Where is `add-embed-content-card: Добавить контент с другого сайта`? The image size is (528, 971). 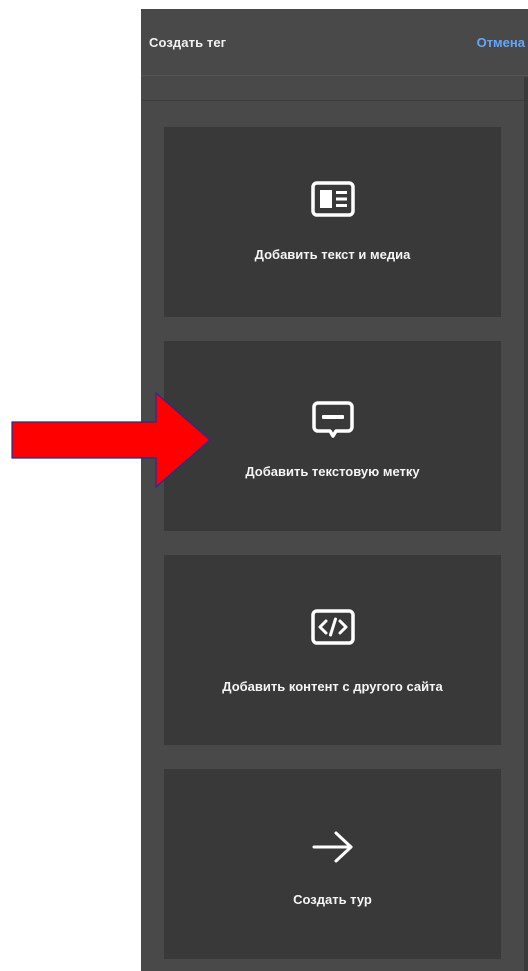
add-embed-content-card: Добавить контент с другого сайта is located at coordinates (332, 650).